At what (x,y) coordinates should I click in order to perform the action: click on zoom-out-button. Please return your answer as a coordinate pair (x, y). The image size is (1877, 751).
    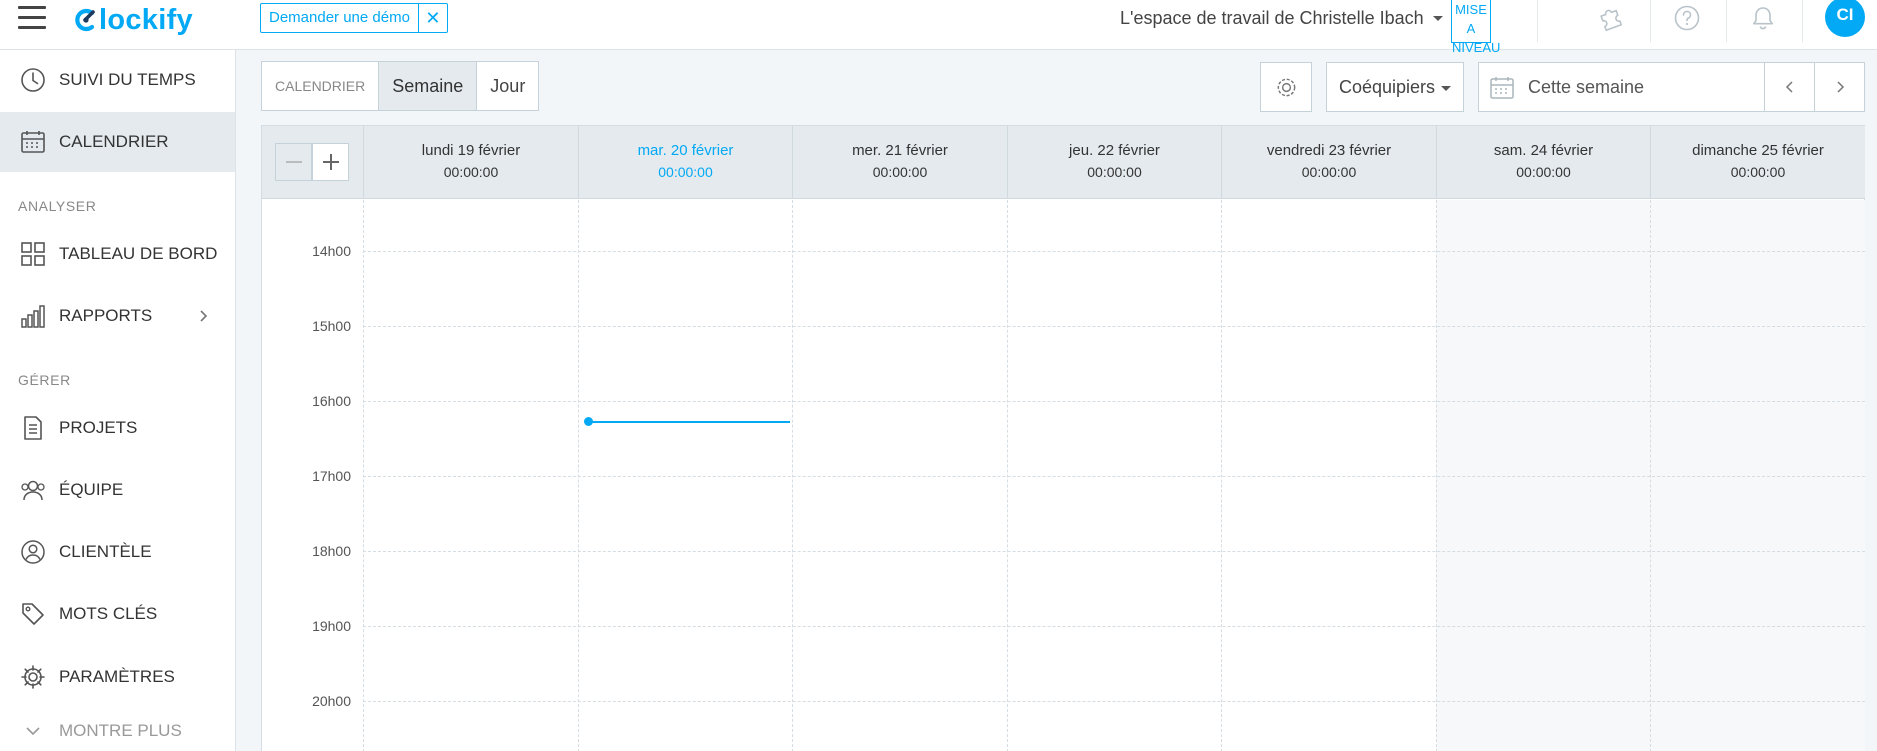
    Looking at the image, I should click on (293, 162).